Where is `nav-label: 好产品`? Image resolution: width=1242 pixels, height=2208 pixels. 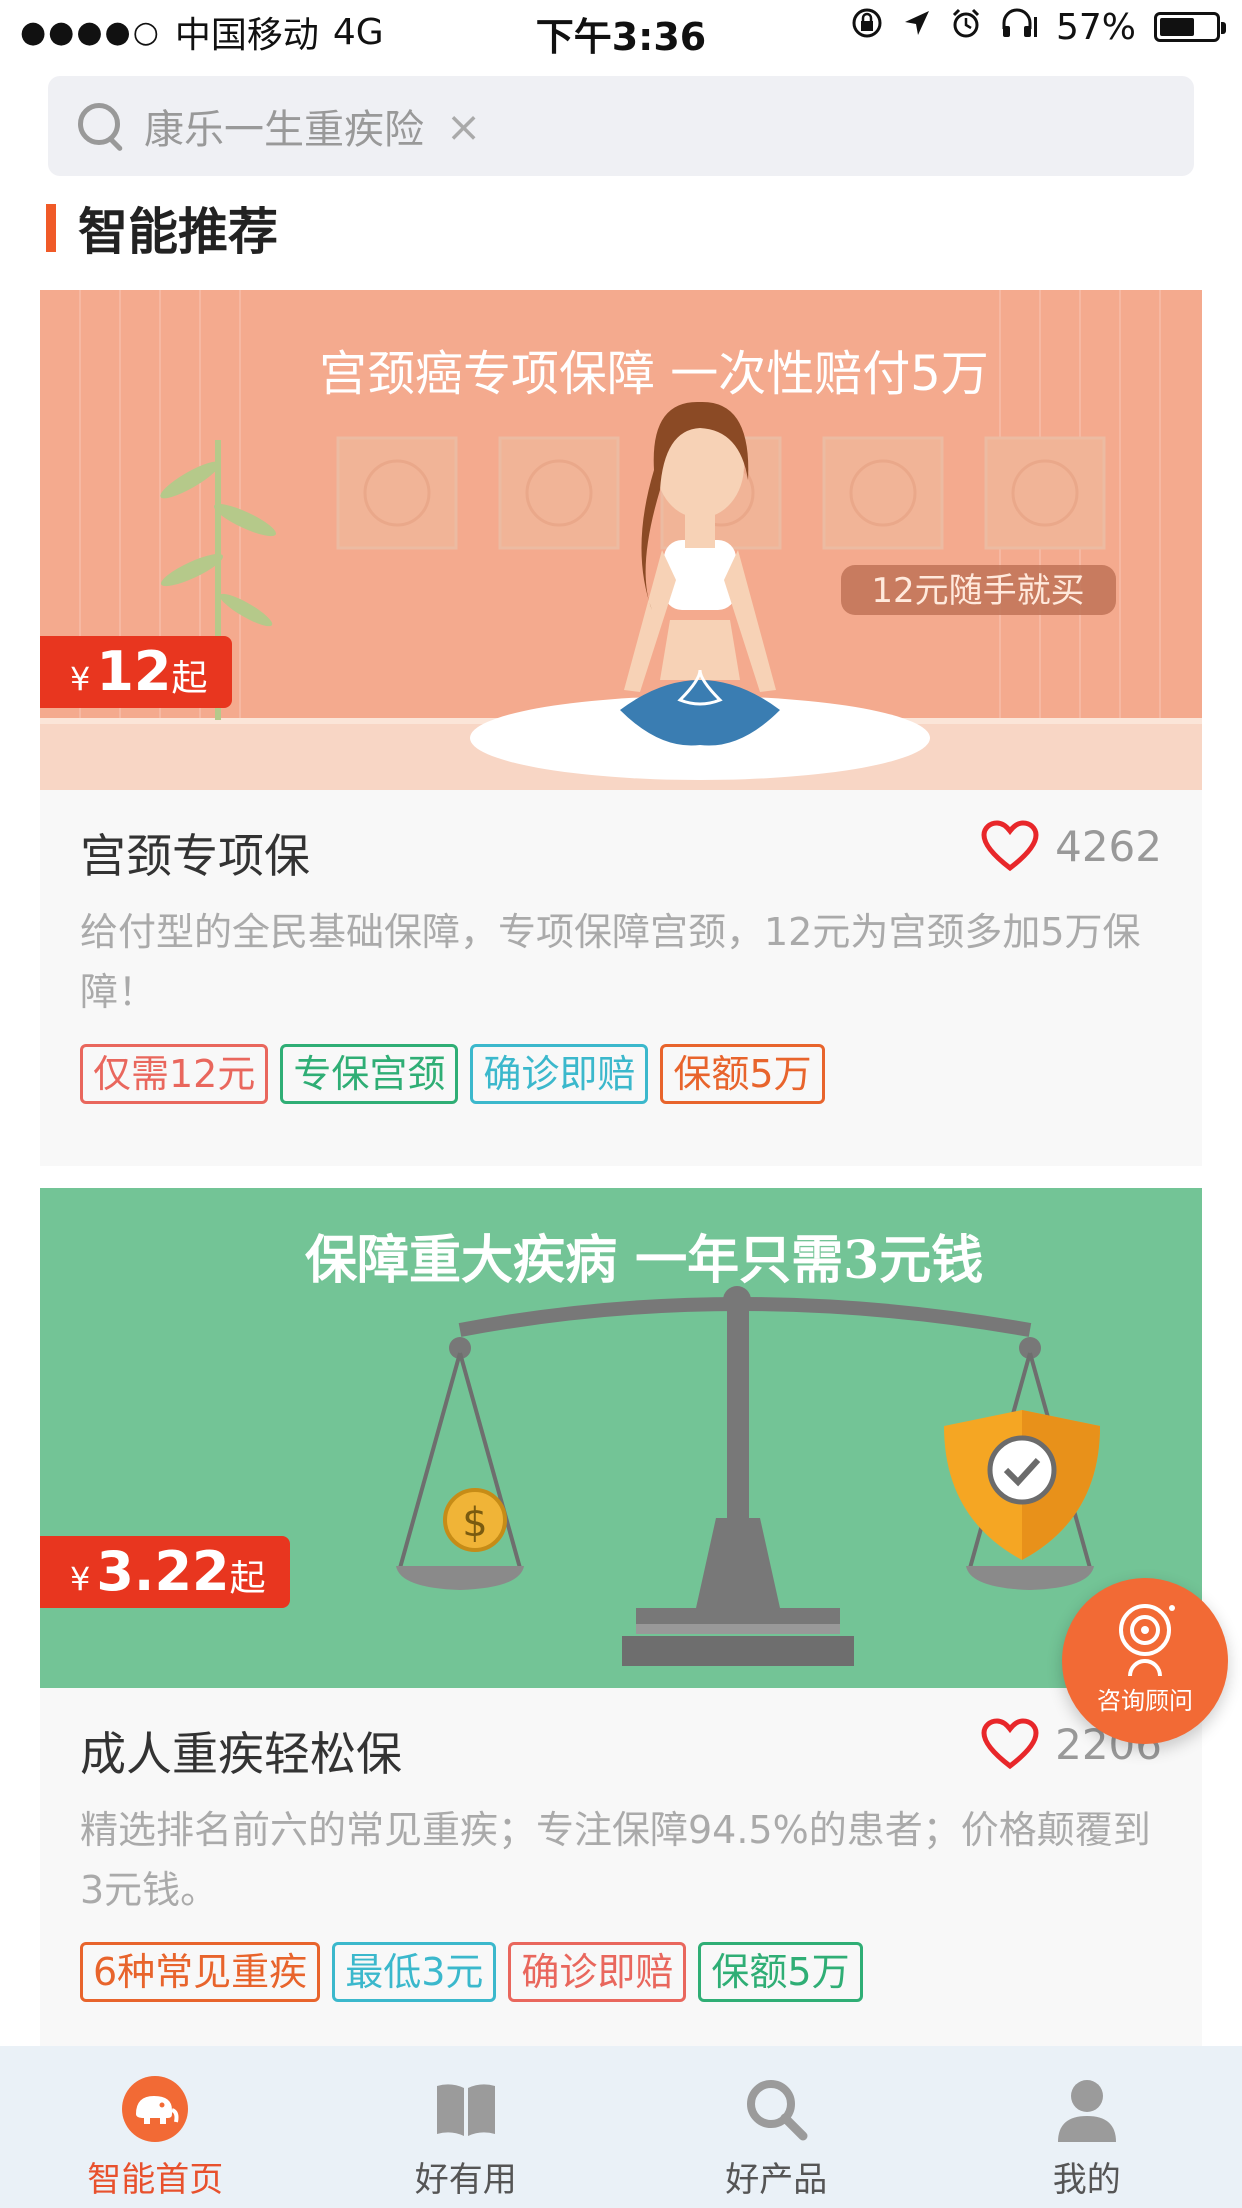 nav-label: 好产品 is located at coordinates (776, 2180).